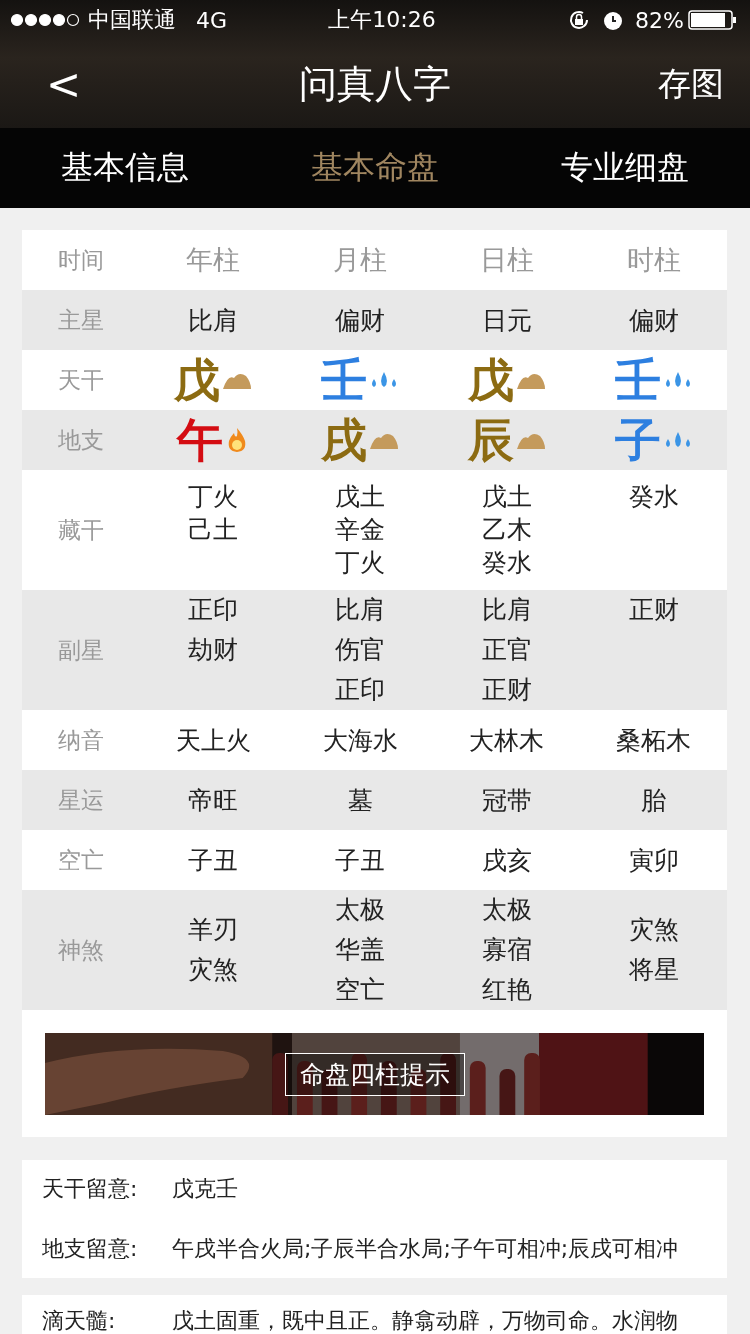  What do you see at coordinates (213, 650) in the screenshot?
I see `table-cell-text: 劫财` at bounding box center [213, 650].